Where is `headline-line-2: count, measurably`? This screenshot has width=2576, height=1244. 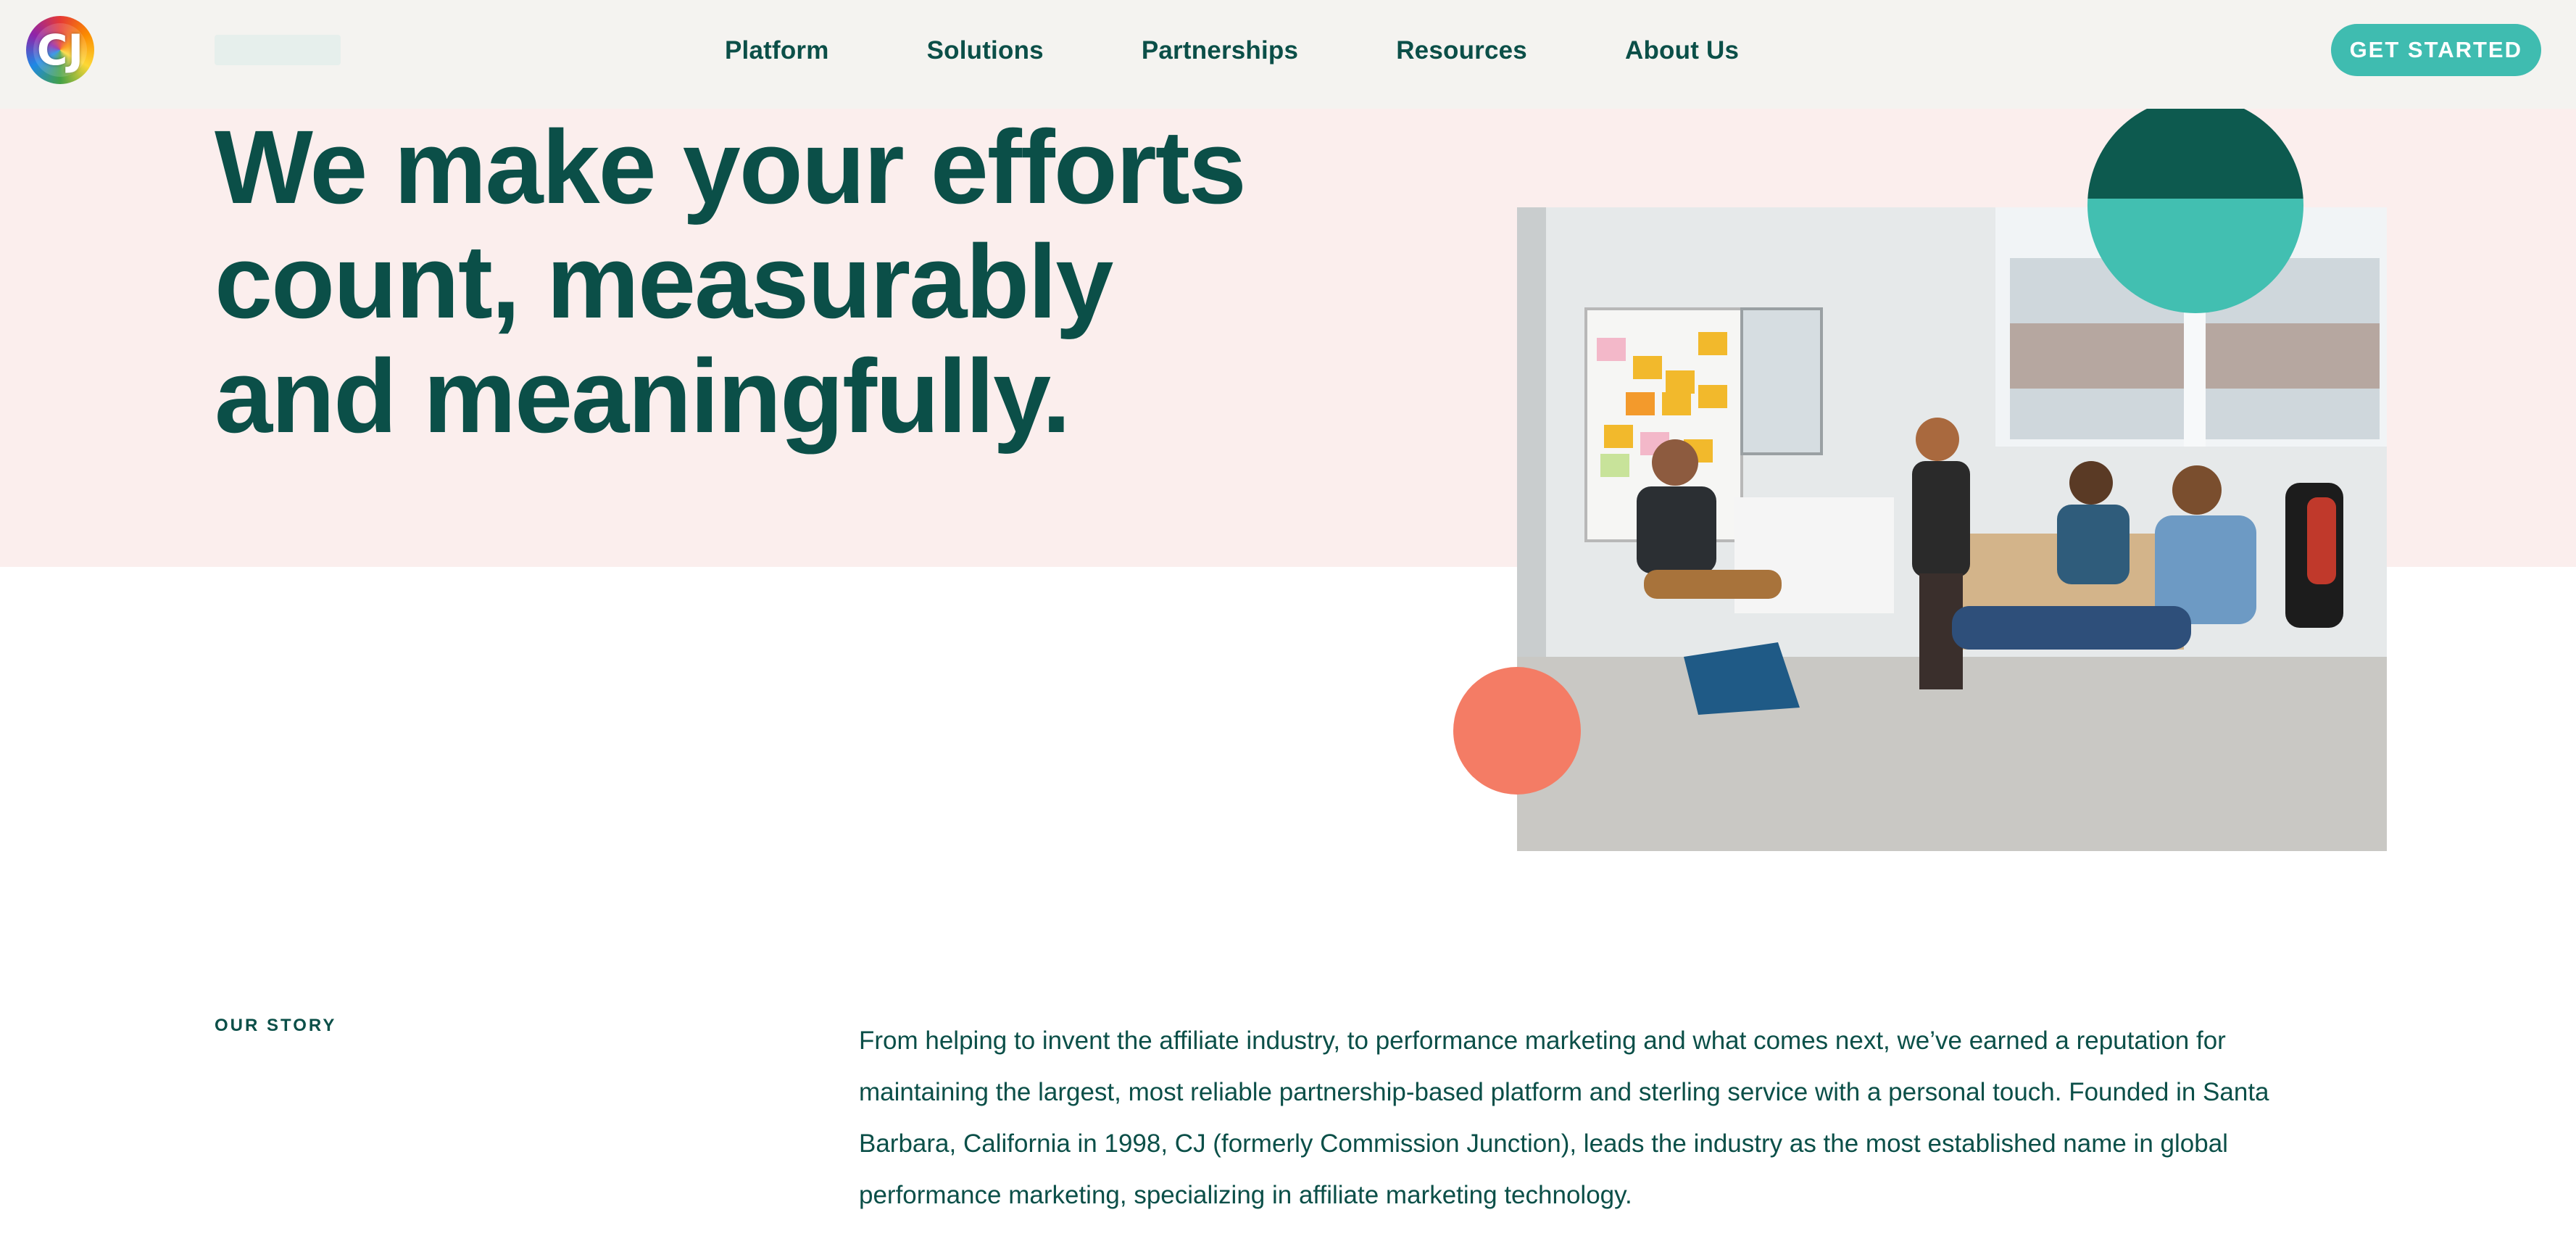 headline-line-2: count, measurably is located at coordinates (664, 281).